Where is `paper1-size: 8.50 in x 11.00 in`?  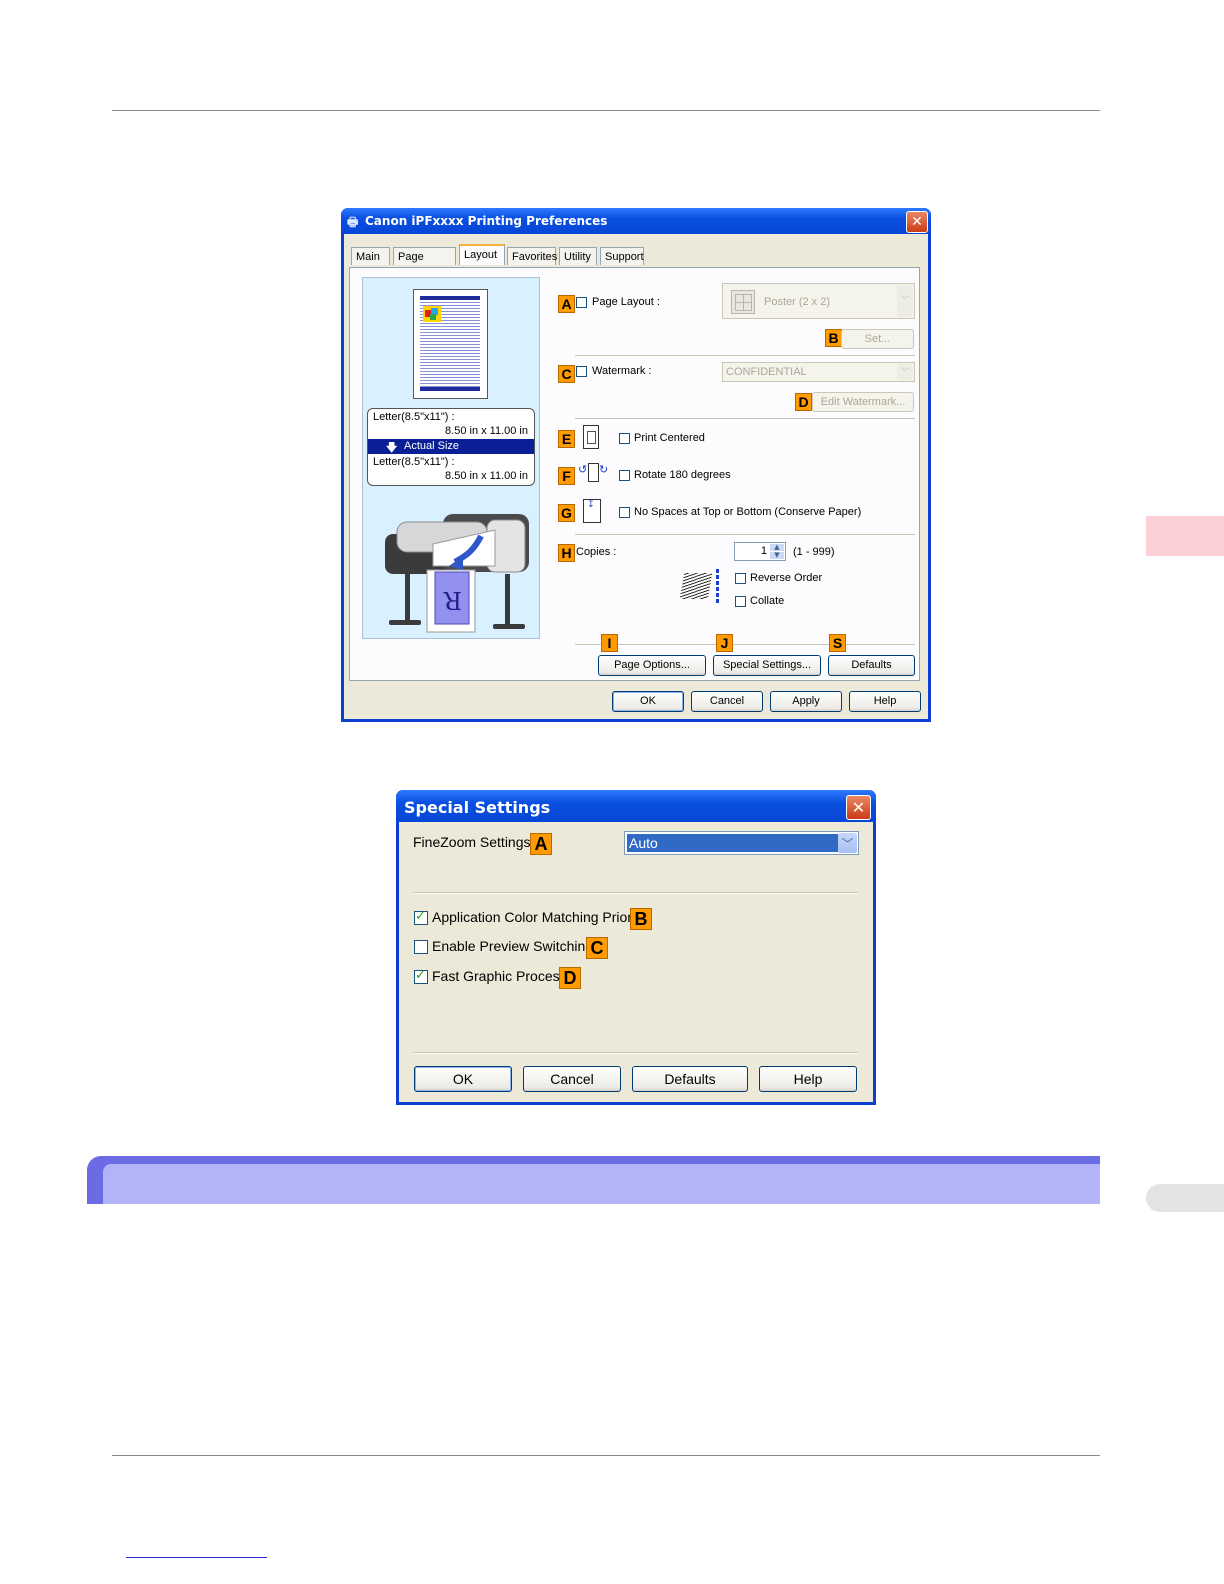
paper1-size: 8.50 in x 11.00 in is located at coordinates (486, 431).